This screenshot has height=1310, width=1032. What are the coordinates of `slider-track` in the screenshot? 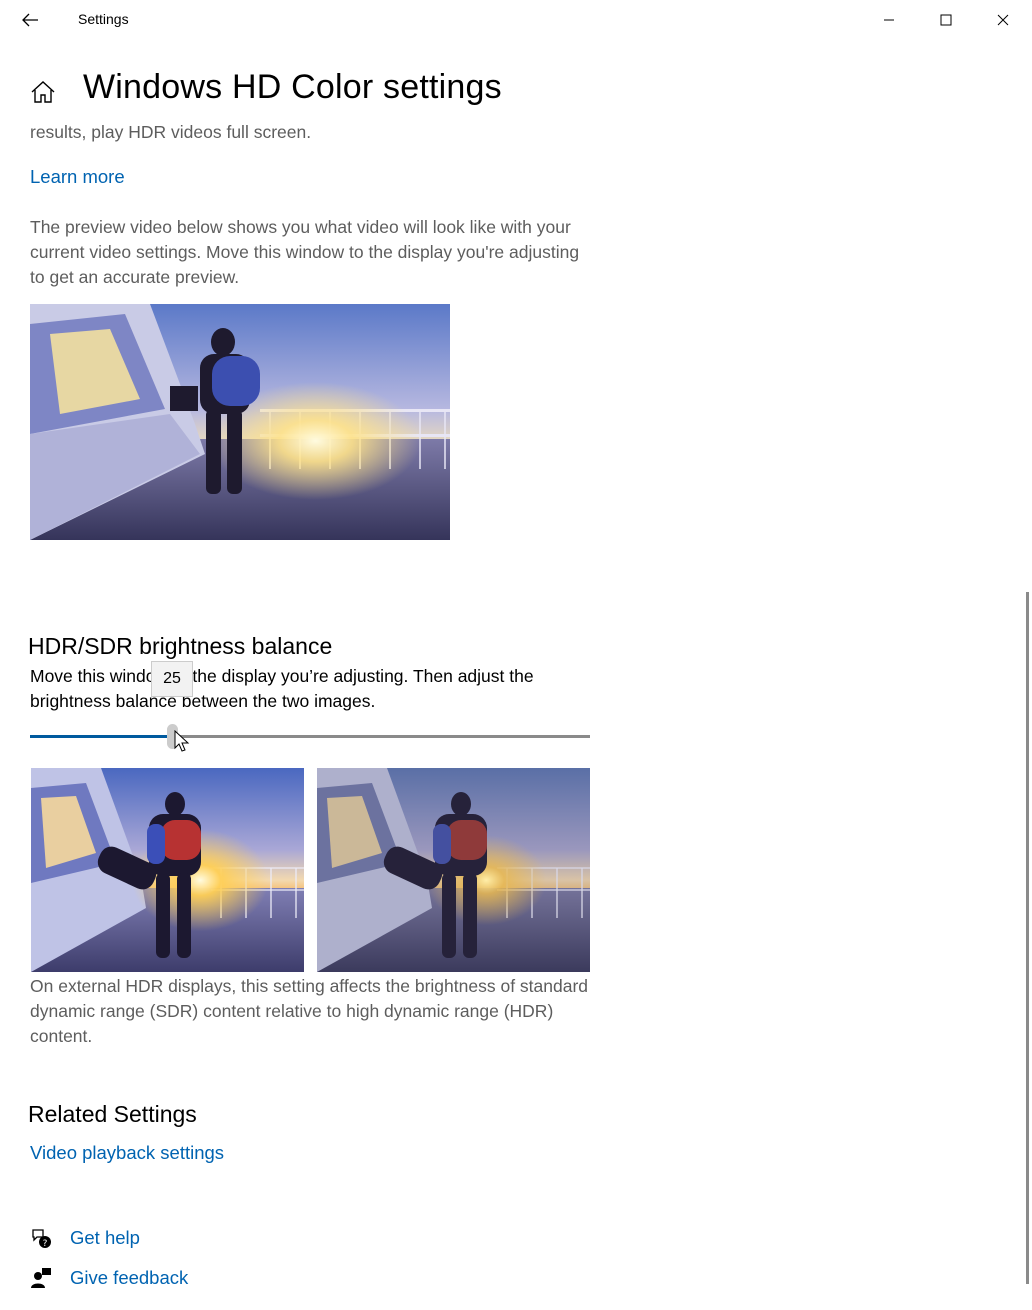 It's located at (381, 736).